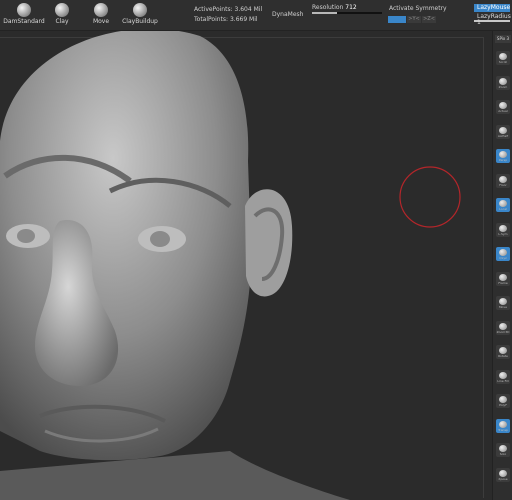  What do you see at coordinates (226, 19) in the screenshot?
I see `total-points: TotalPoints: 3.669 Mil` at bounding box center [226, 19].